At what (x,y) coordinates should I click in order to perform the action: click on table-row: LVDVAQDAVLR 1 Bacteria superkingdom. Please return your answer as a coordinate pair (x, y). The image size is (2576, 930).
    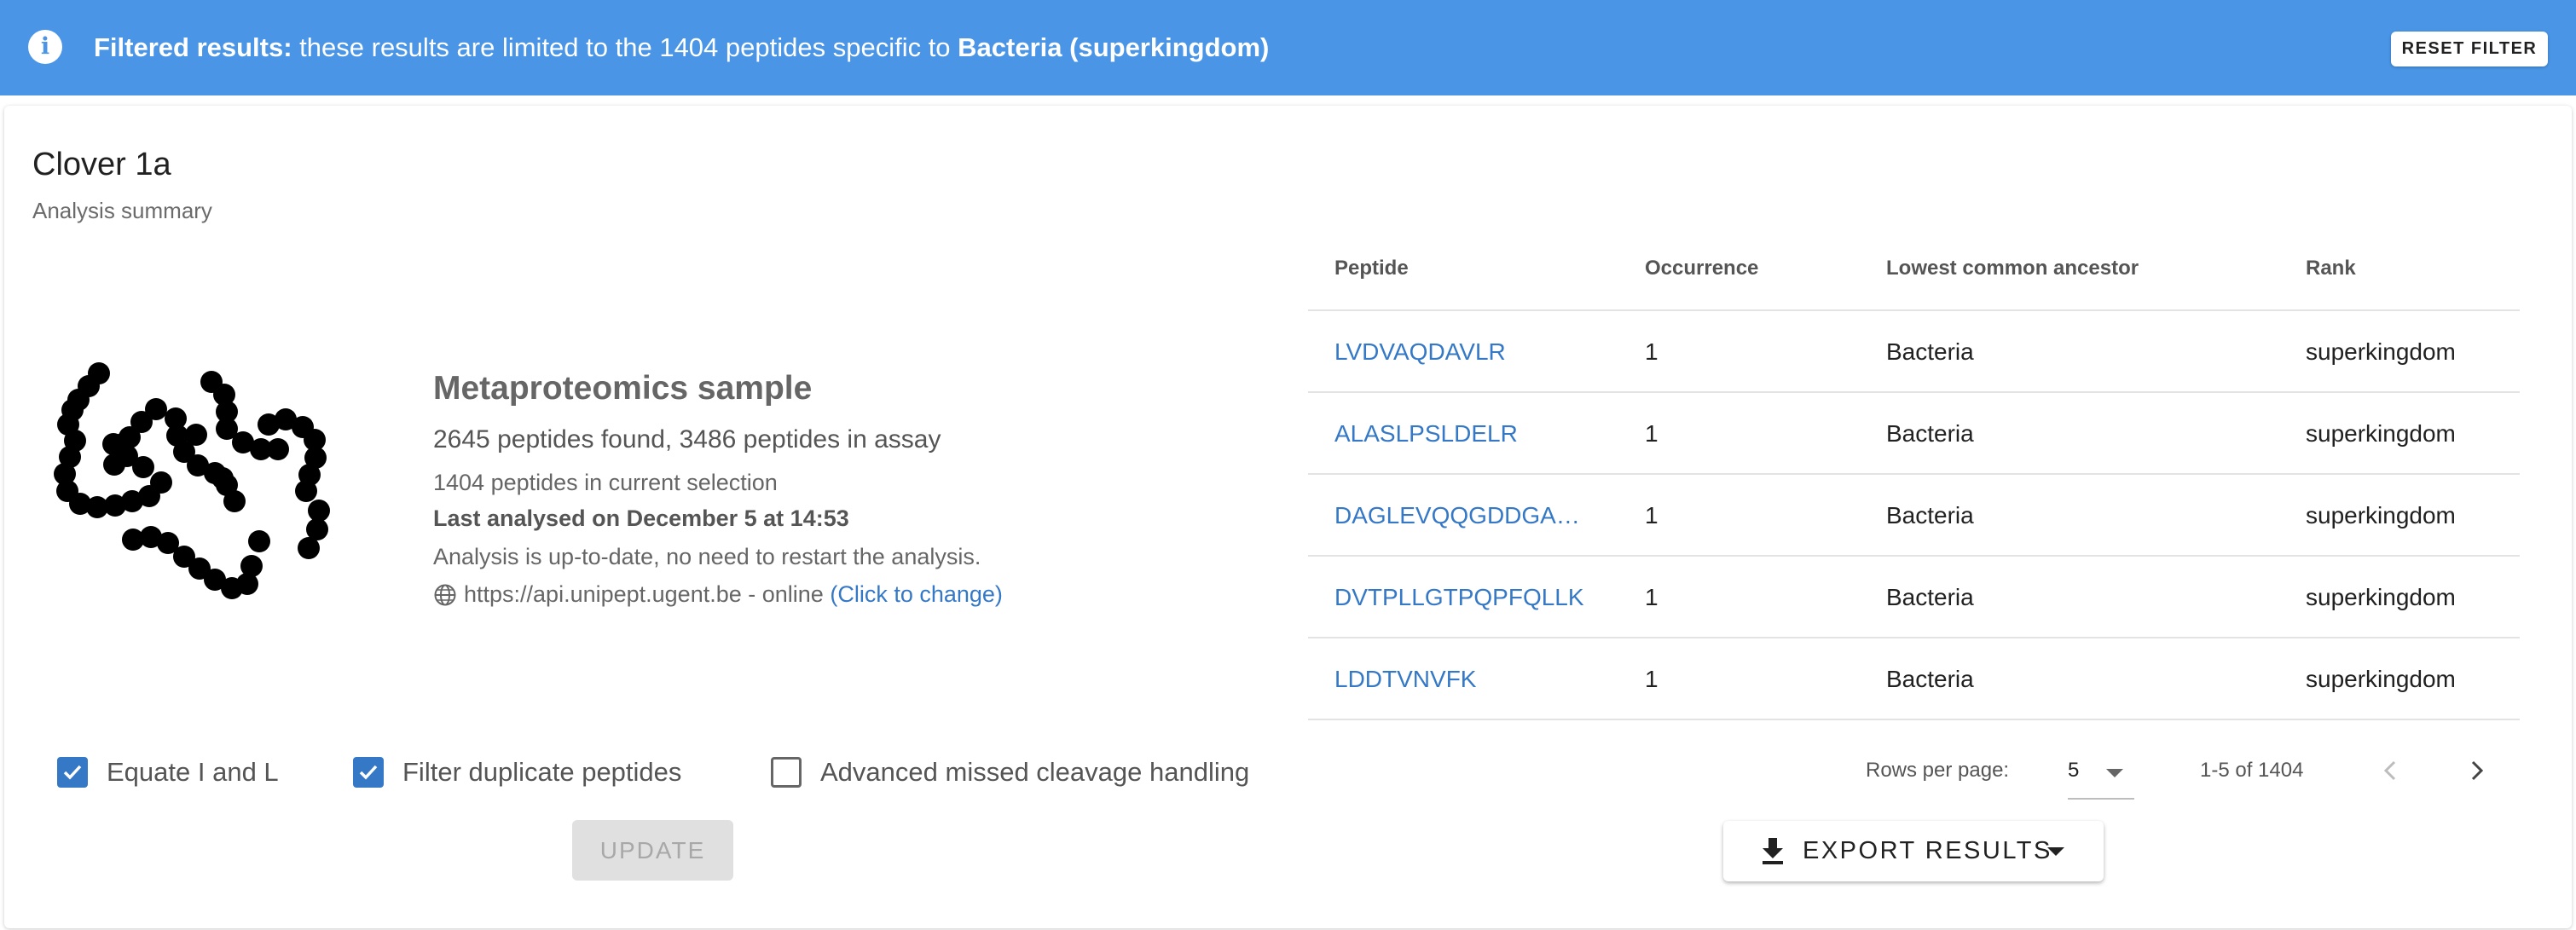
    Looking at the image, I should click on (1914, 350).